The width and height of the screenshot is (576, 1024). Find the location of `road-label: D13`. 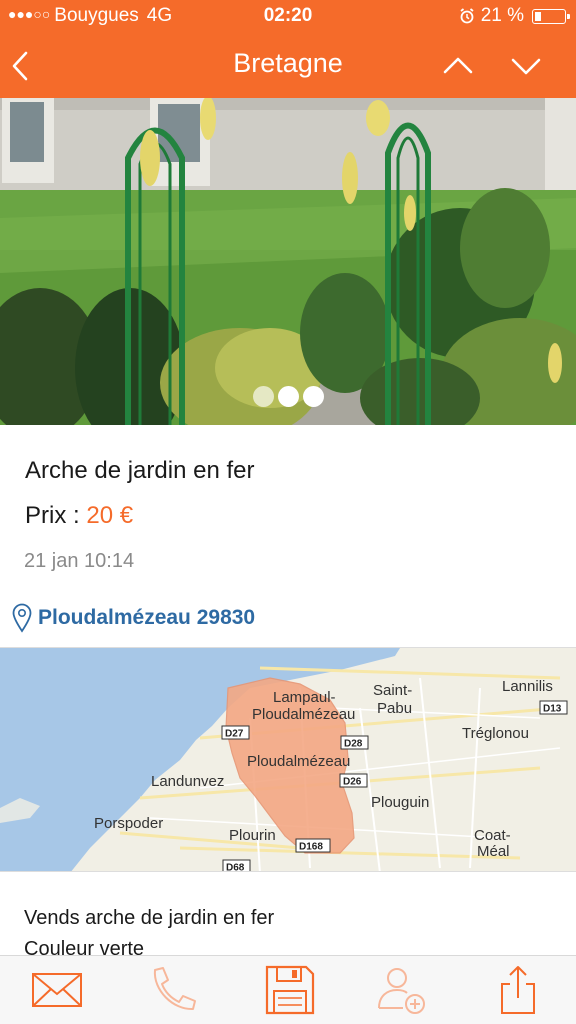

road-label: D13 is located at coordinates (552, 709).